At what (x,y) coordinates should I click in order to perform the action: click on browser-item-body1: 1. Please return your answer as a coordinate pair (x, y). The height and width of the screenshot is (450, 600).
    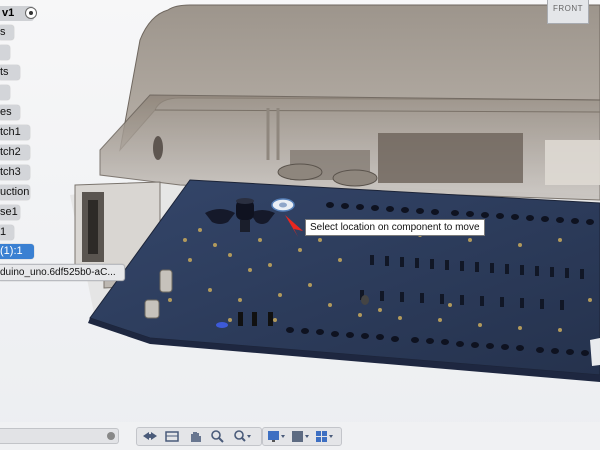
    Looking at the image, I should click on (7, 232).